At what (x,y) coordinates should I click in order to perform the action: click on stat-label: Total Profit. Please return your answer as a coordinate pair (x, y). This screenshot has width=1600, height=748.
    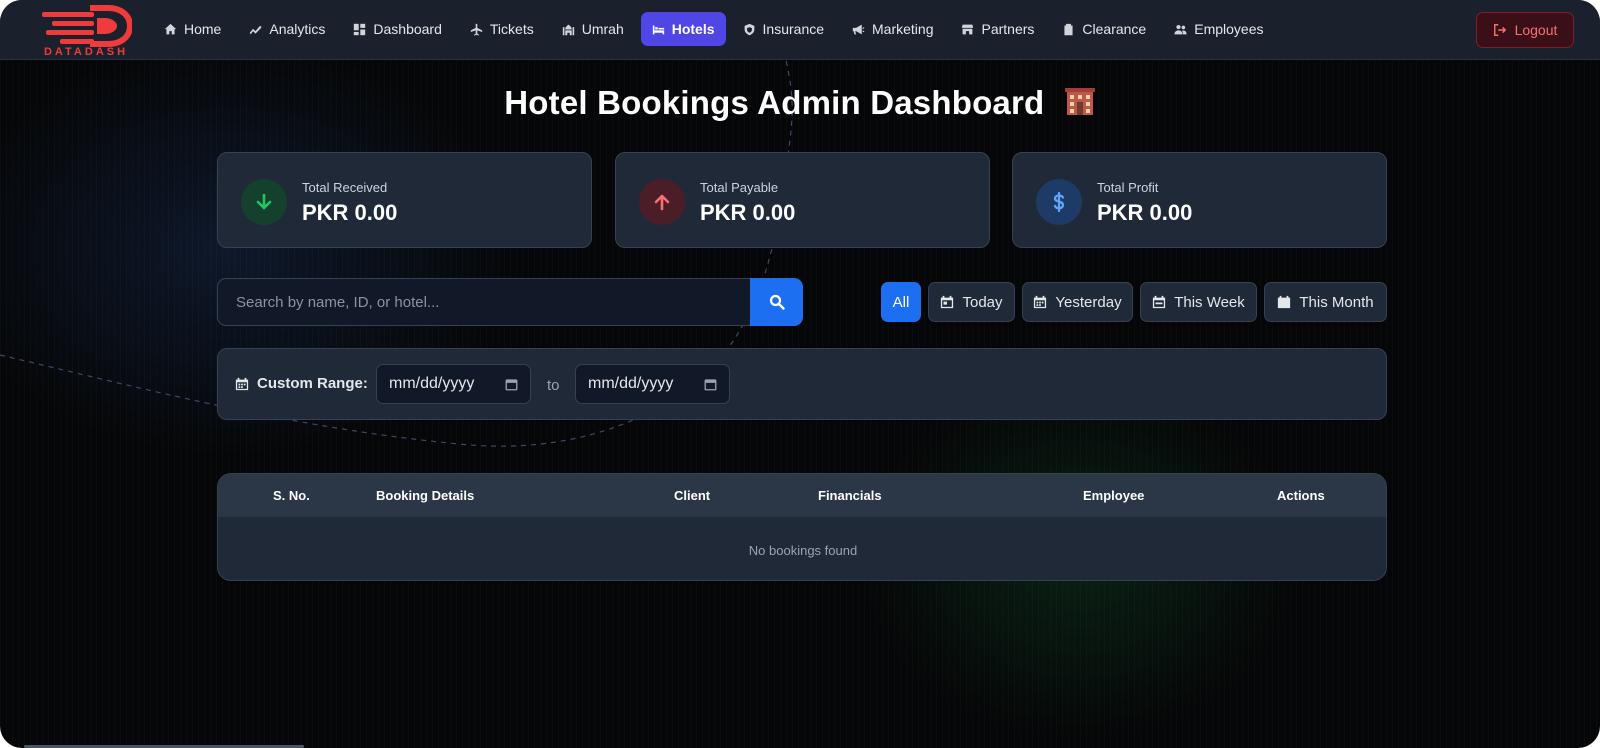
    Looking at the image, I should click on (1128, 187).